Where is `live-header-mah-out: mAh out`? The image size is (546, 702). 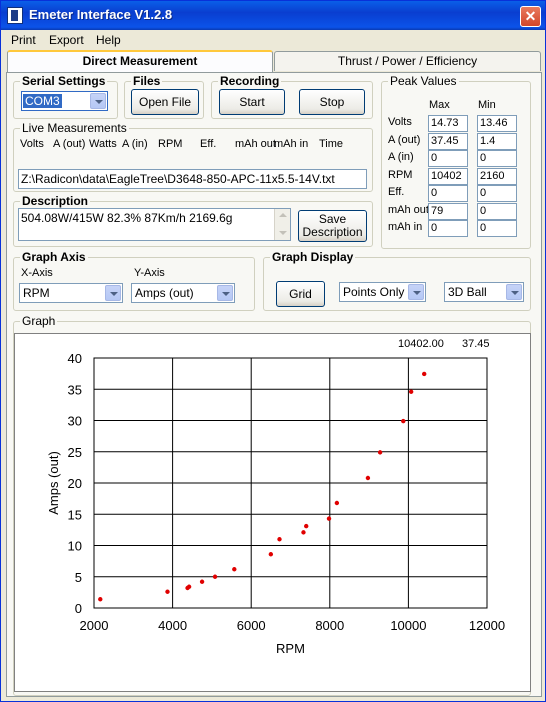
live-header-mah-out: mAh out is located at coordinates (255, 144).